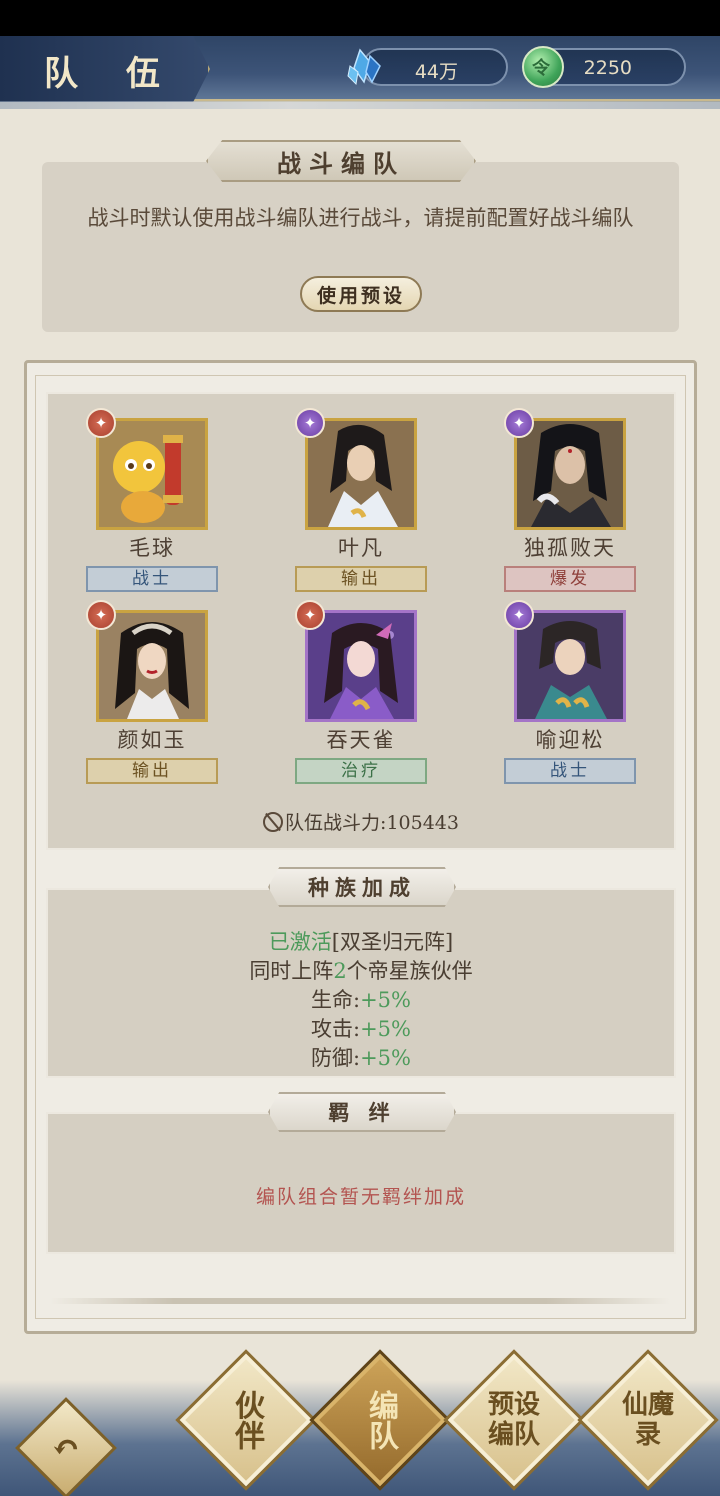 The image size is (720, 1496). I want to click on panel-divider, so click(360, 1301).